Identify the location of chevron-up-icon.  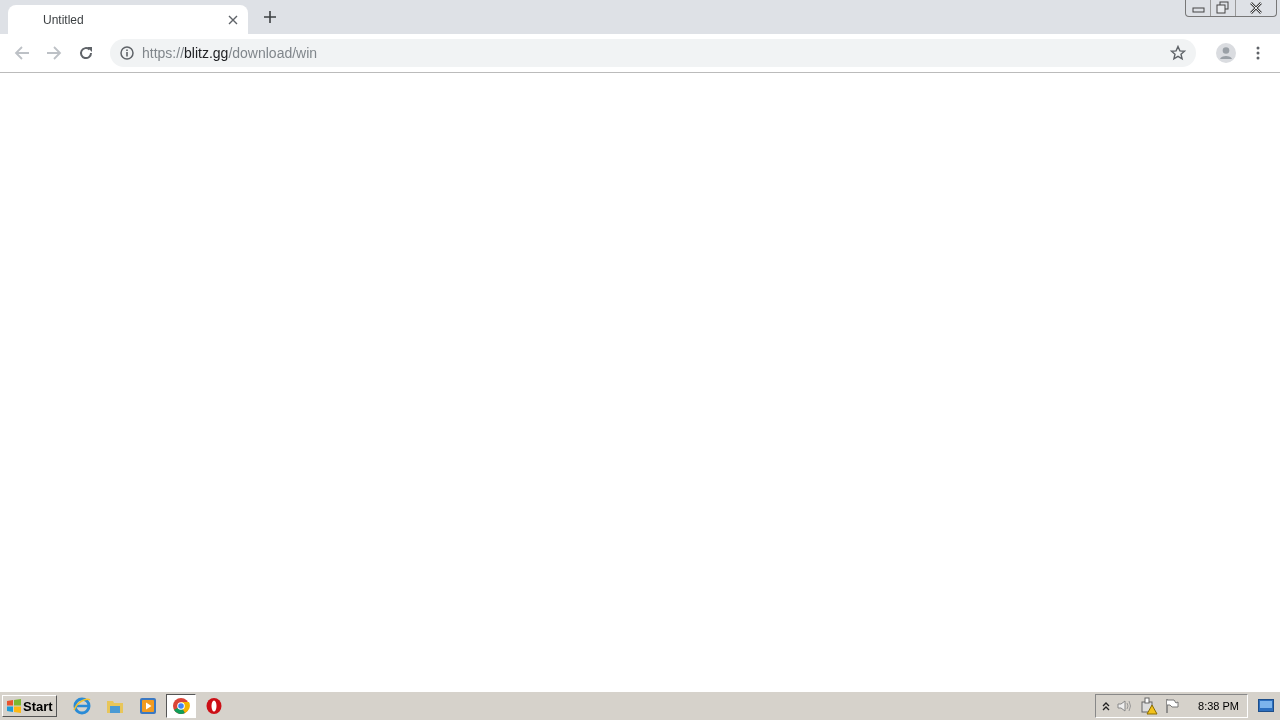
(1106, 706).